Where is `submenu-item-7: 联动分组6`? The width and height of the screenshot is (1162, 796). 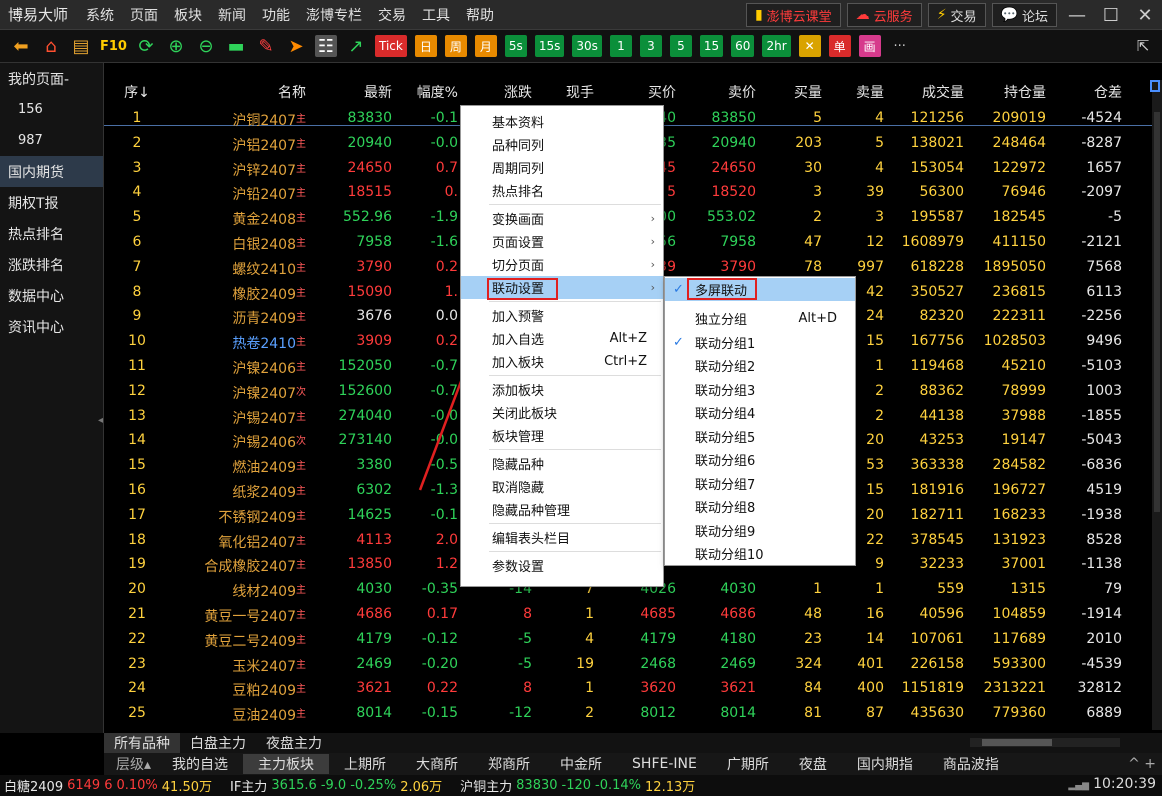
submenu-item-7: 联动分组6 is located at coordinates (760, 459).